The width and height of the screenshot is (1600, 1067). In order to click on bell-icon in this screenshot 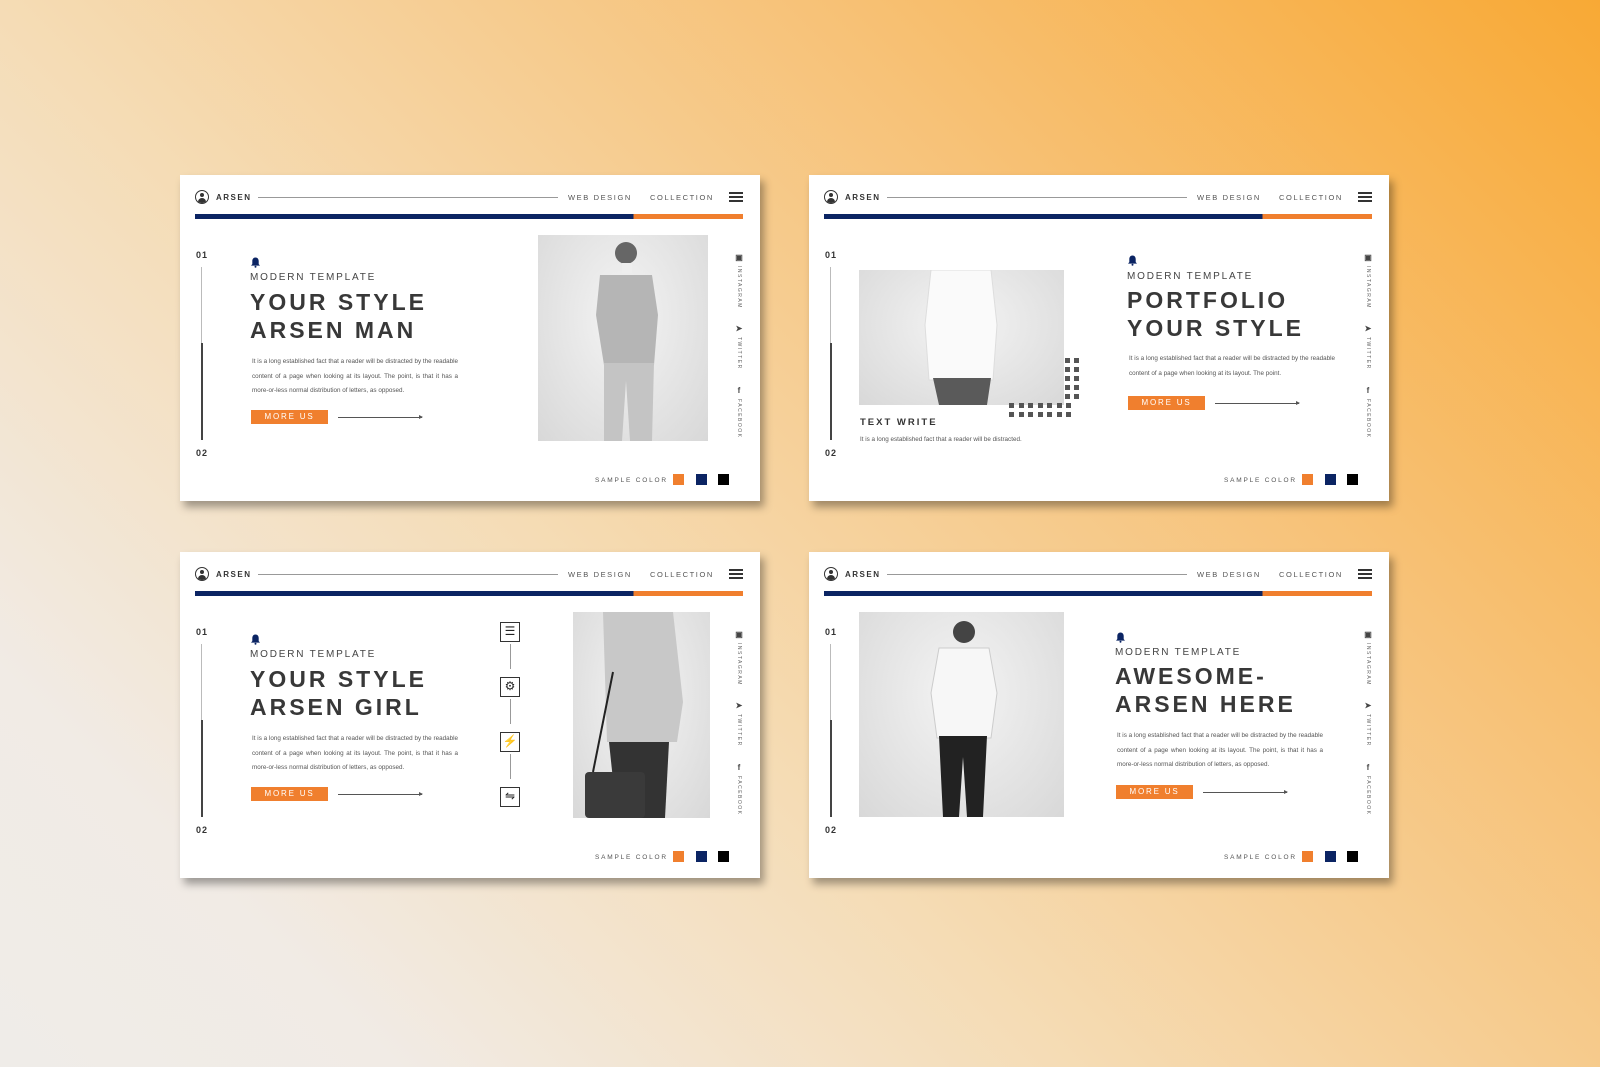, I will do `click(1132, 259)`.